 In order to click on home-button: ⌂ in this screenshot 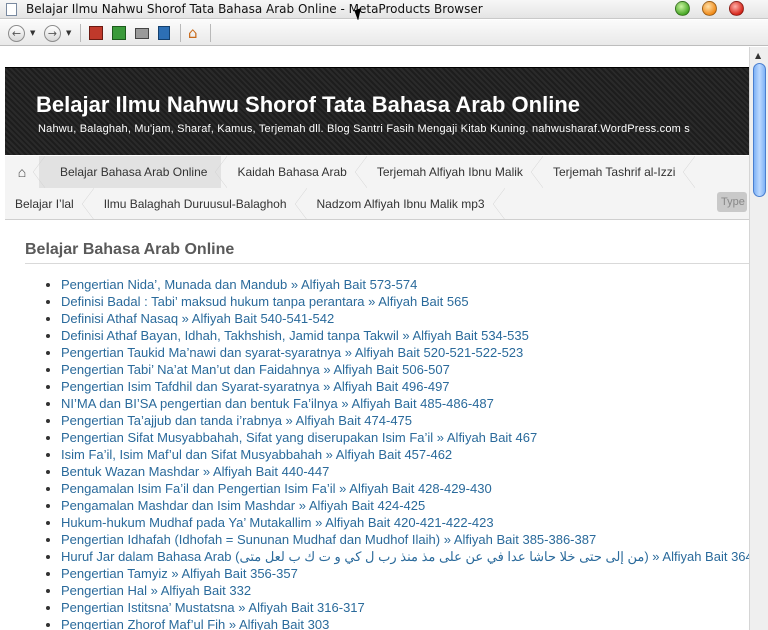, I will do `click(193, 33)`.